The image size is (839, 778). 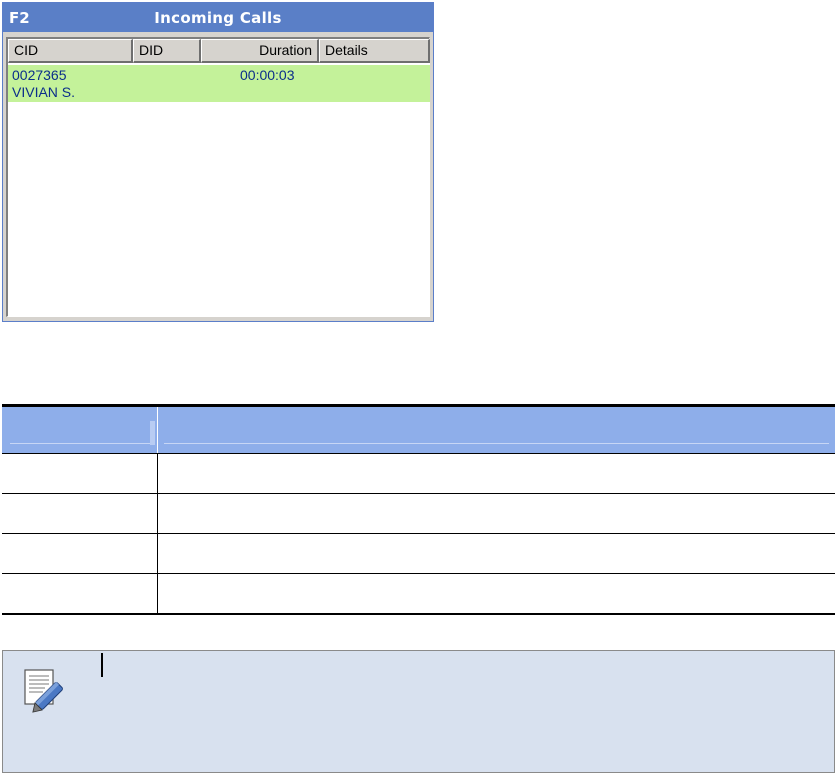 I want to click on column-header-duration: Duration, so click(x=260, y=51).